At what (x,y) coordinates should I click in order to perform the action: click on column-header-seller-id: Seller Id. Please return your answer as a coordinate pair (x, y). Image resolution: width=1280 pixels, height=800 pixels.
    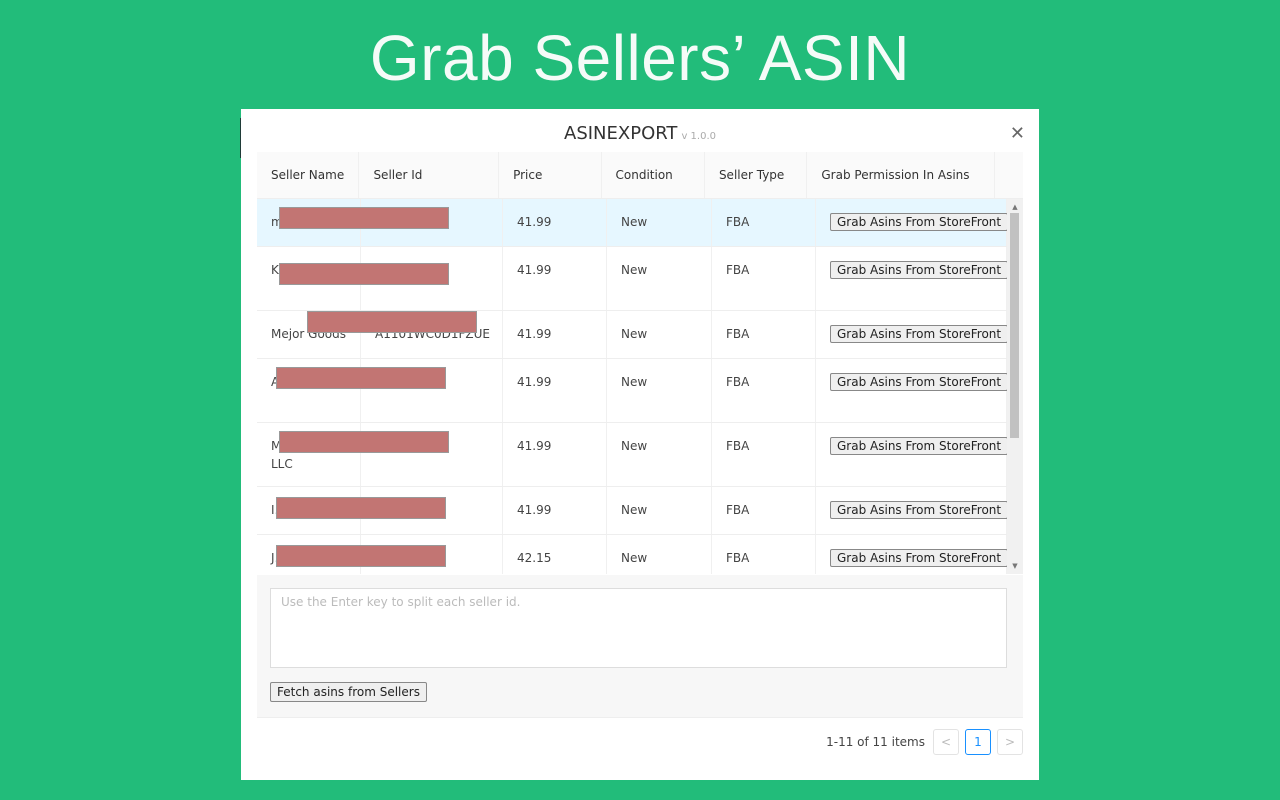
    Looking at the image, I should click on (429, 175).